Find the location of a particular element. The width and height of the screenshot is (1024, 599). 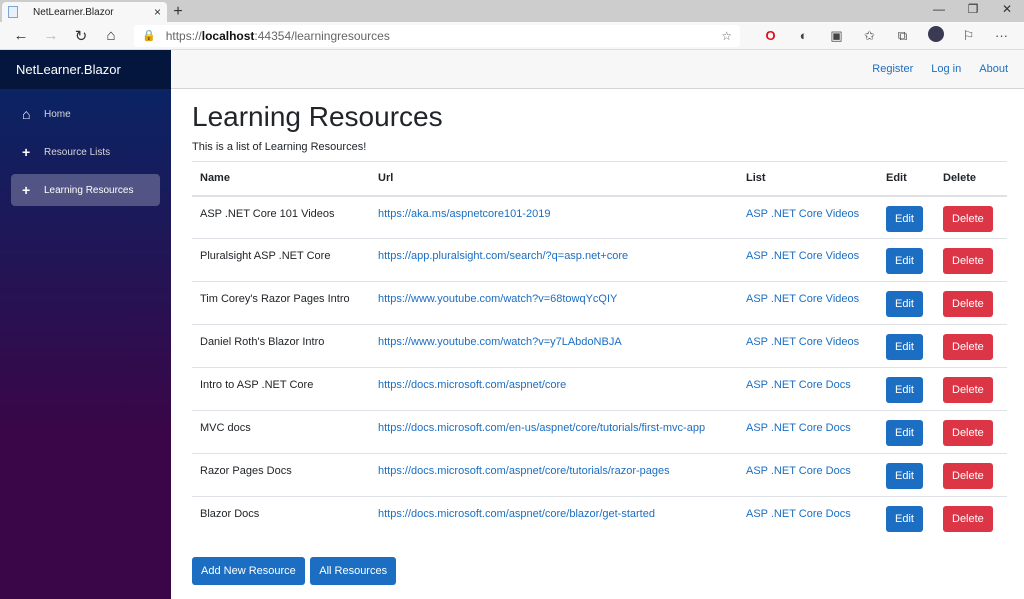

sidebar-item-learning-resources: + Learning Resources is located at coordinates (85, 190).